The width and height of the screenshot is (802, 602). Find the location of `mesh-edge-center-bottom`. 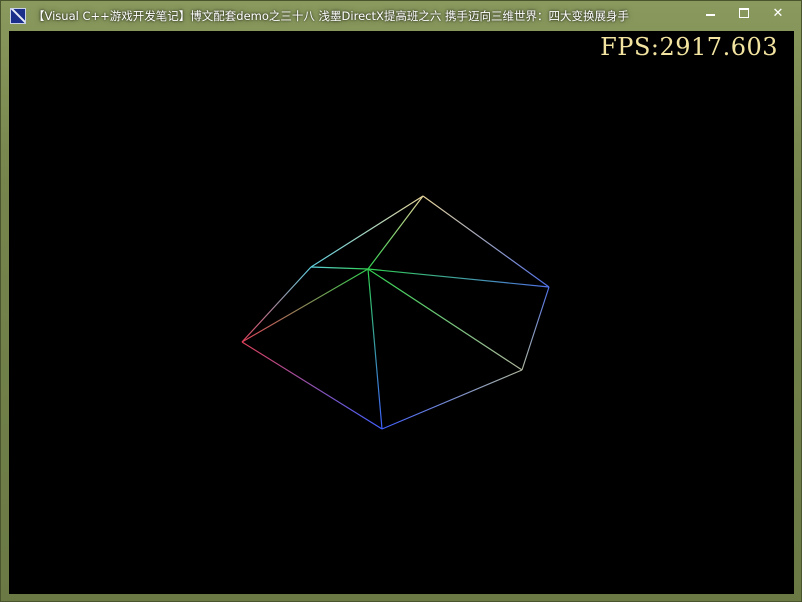

mesh-edge-center-bottom is located at coordinates (375, 349).